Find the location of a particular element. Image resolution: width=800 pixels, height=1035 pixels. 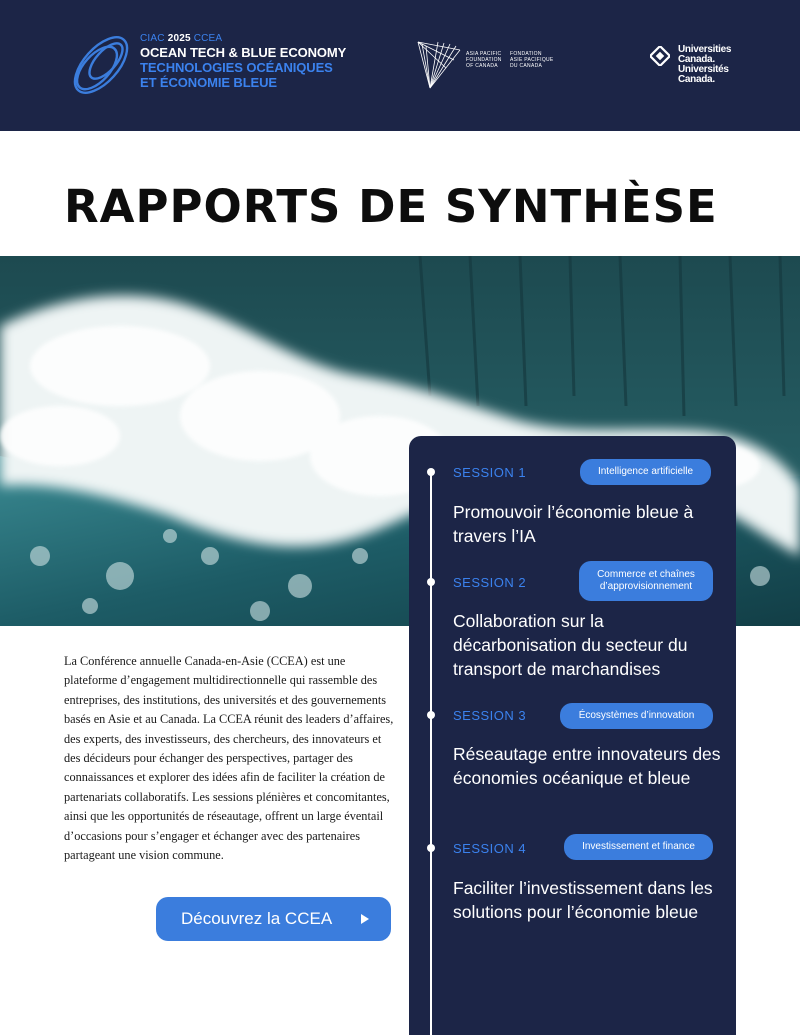

session-2-label: SESSION 2 is located at coordinates (490, 582).